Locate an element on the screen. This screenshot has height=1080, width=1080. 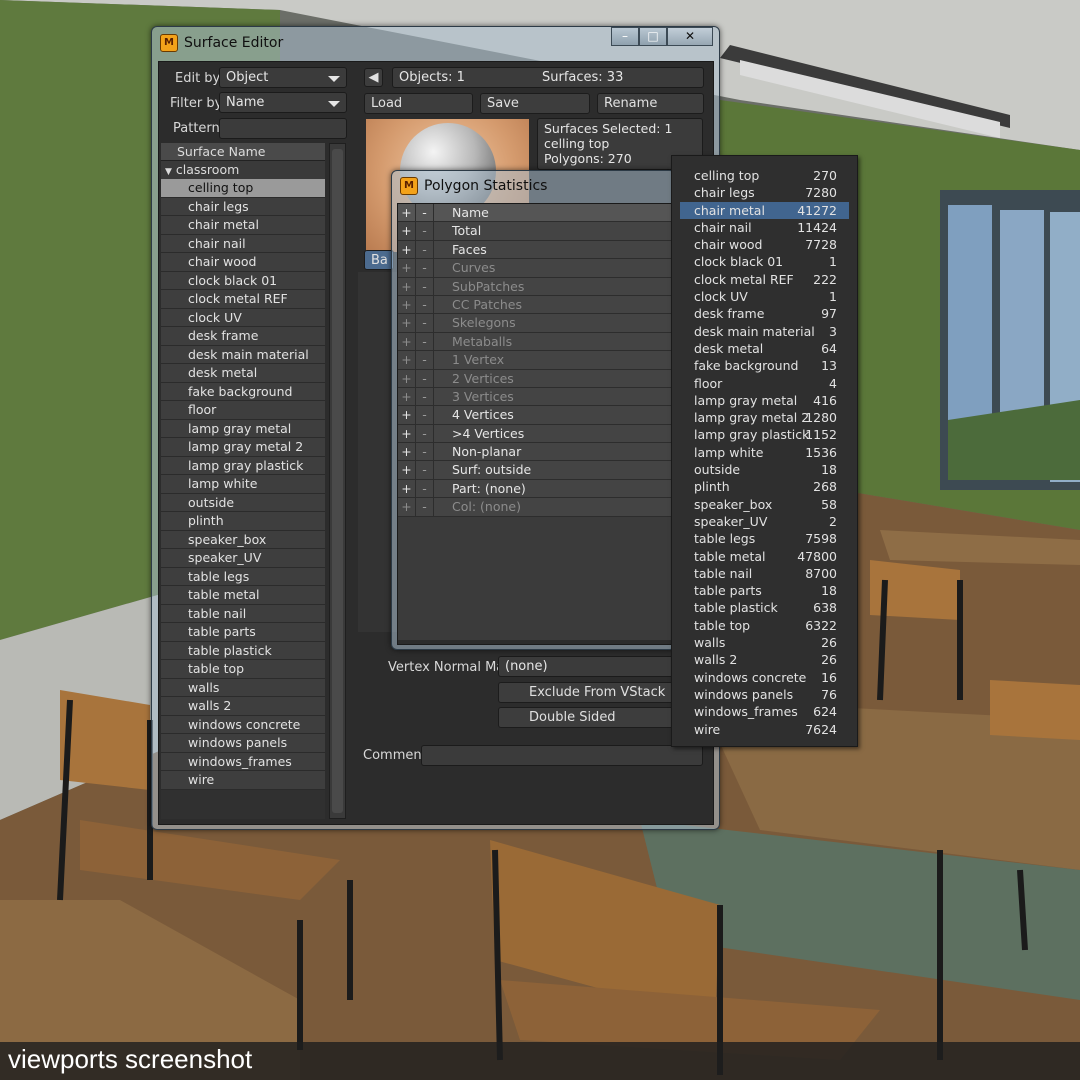
surface-list-item: chair metal is located at coordinates (243, 225).